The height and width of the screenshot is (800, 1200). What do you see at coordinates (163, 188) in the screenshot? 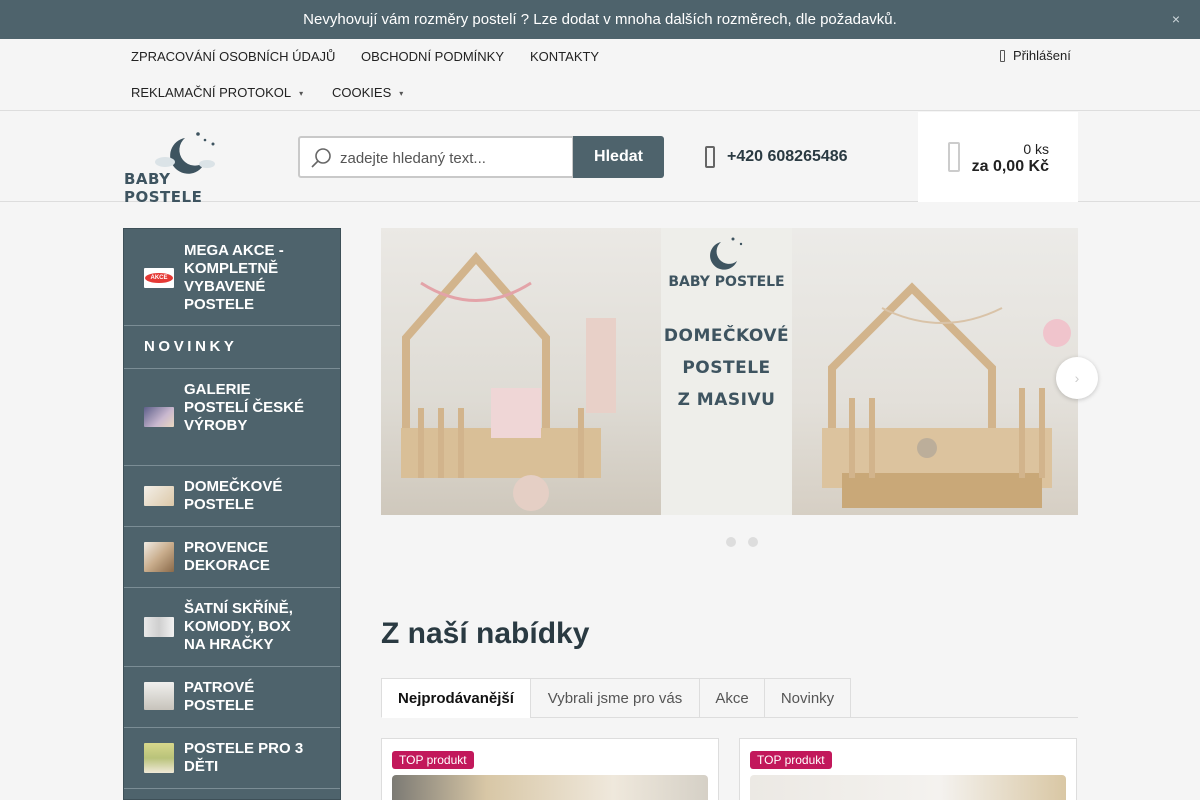
I see `logo-text: BABY POSTELE` at bounding box center [163, 188].